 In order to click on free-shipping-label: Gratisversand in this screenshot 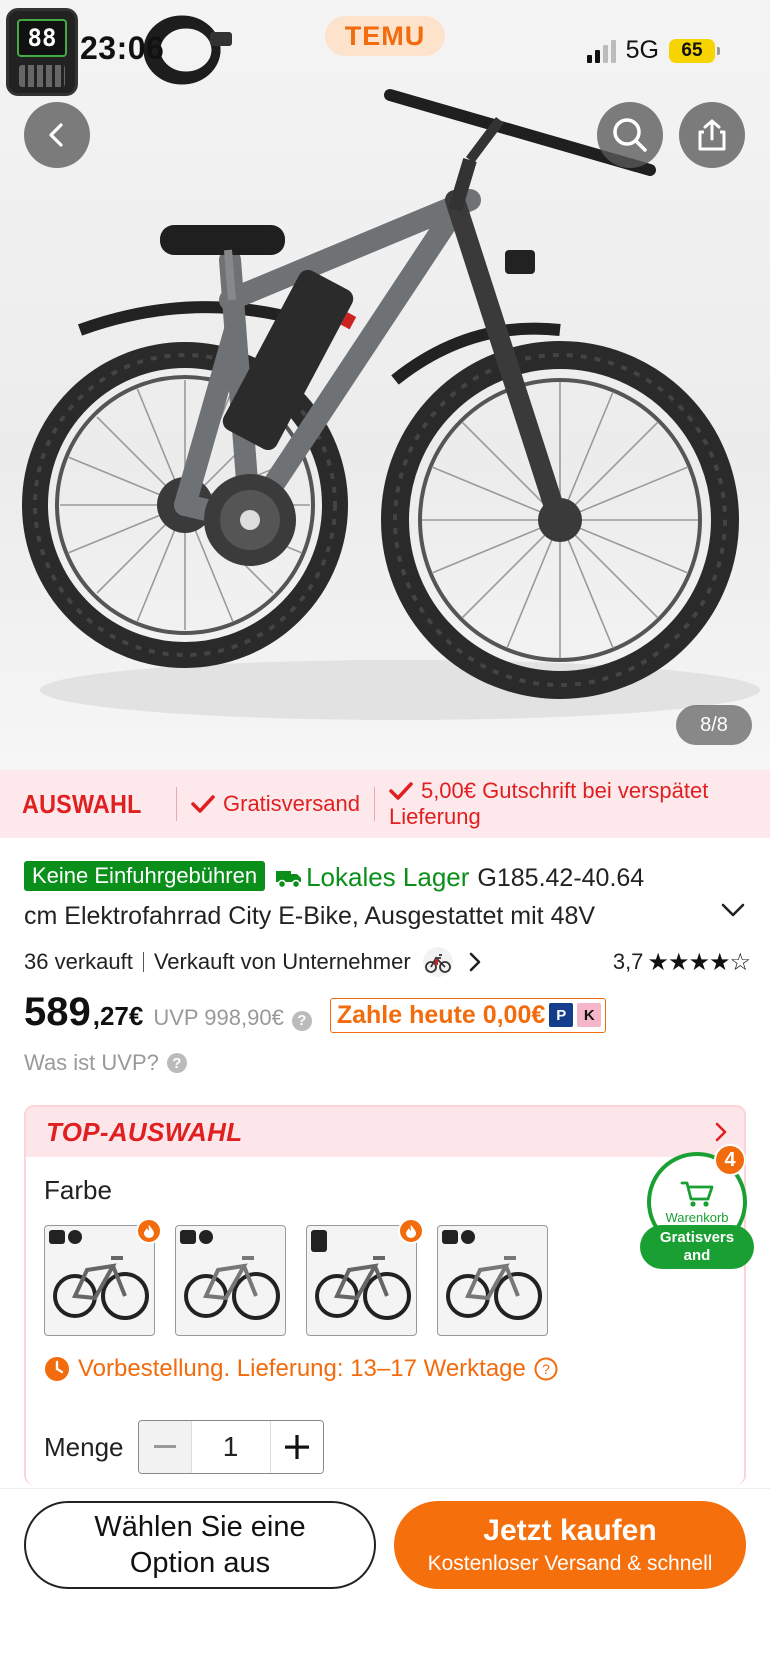, I will do `click(291, 803)`.